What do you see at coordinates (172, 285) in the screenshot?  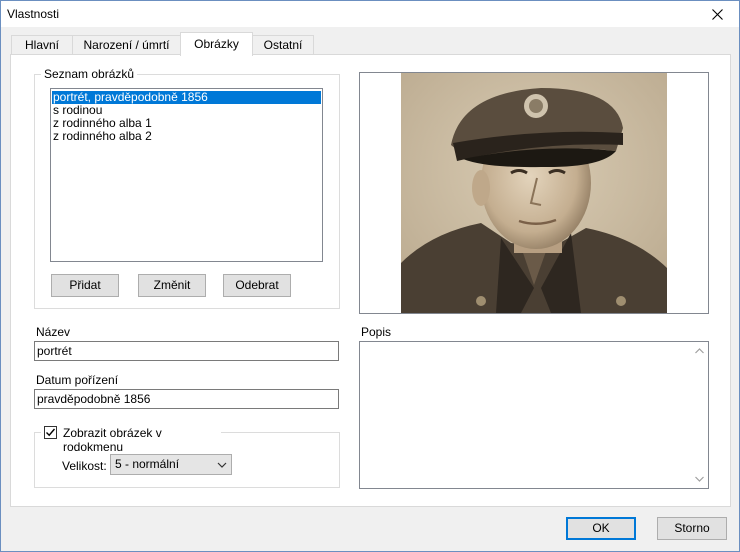 I see `change-image-button: Změnit` at bounding box center [172, 285].